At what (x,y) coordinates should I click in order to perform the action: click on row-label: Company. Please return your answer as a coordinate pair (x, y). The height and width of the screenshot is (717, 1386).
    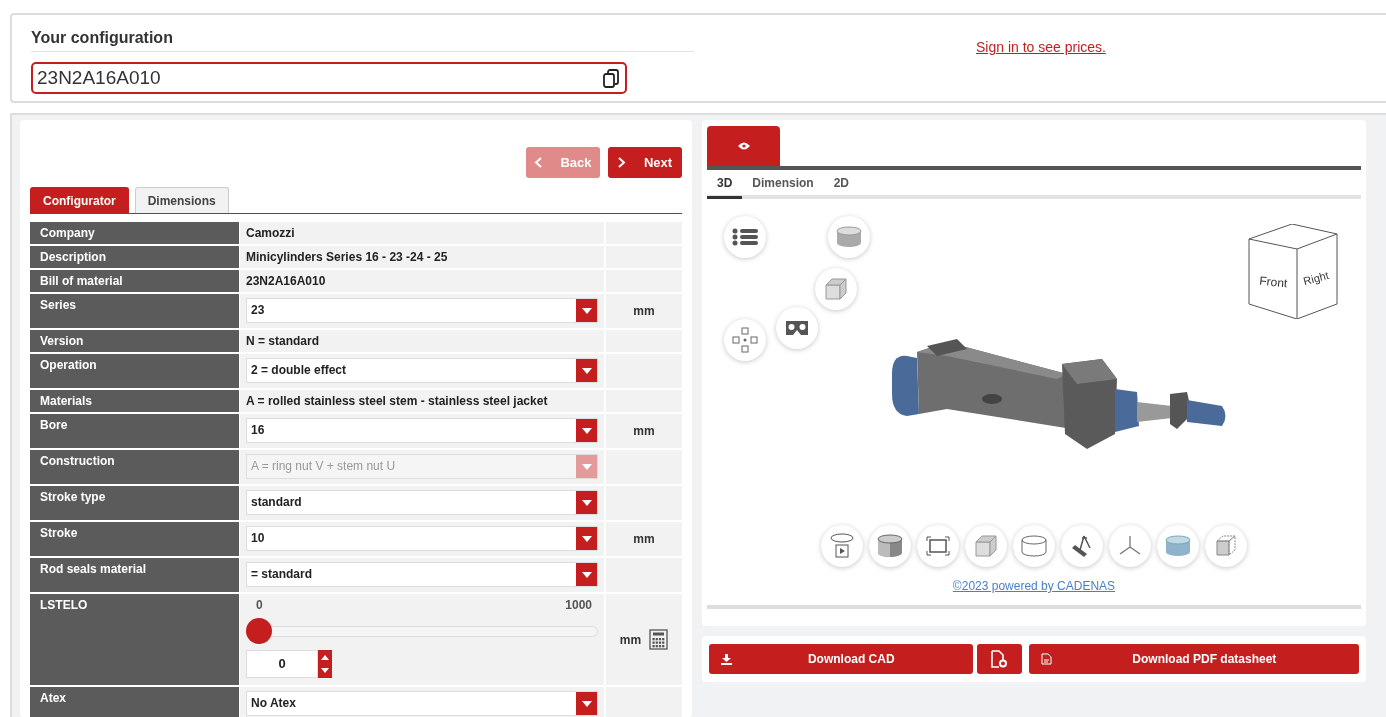
    Looking at the image, I should click on (135, 233).